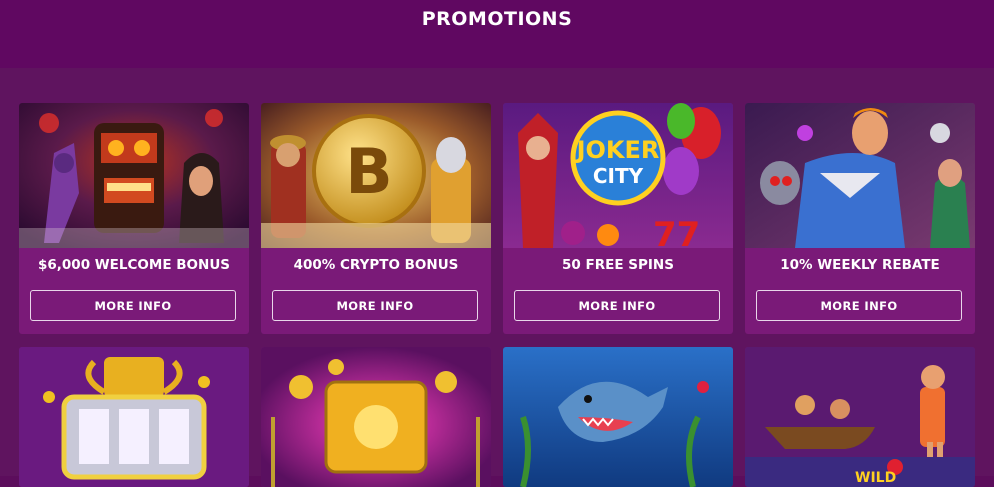 Image resolution: width=994 pixels, height=487 pixels. I want to click on svg-text: 77, so click(676, 231).